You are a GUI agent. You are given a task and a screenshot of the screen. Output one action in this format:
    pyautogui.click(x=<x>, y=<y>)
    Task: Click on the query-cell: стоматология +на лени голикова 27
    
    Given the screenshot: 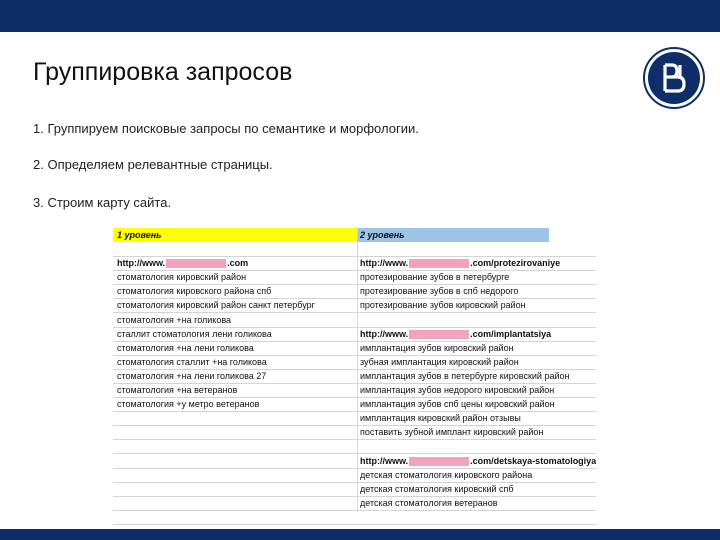 What is the action you would take?
    pyautogui.click(x=192, y=375)
    